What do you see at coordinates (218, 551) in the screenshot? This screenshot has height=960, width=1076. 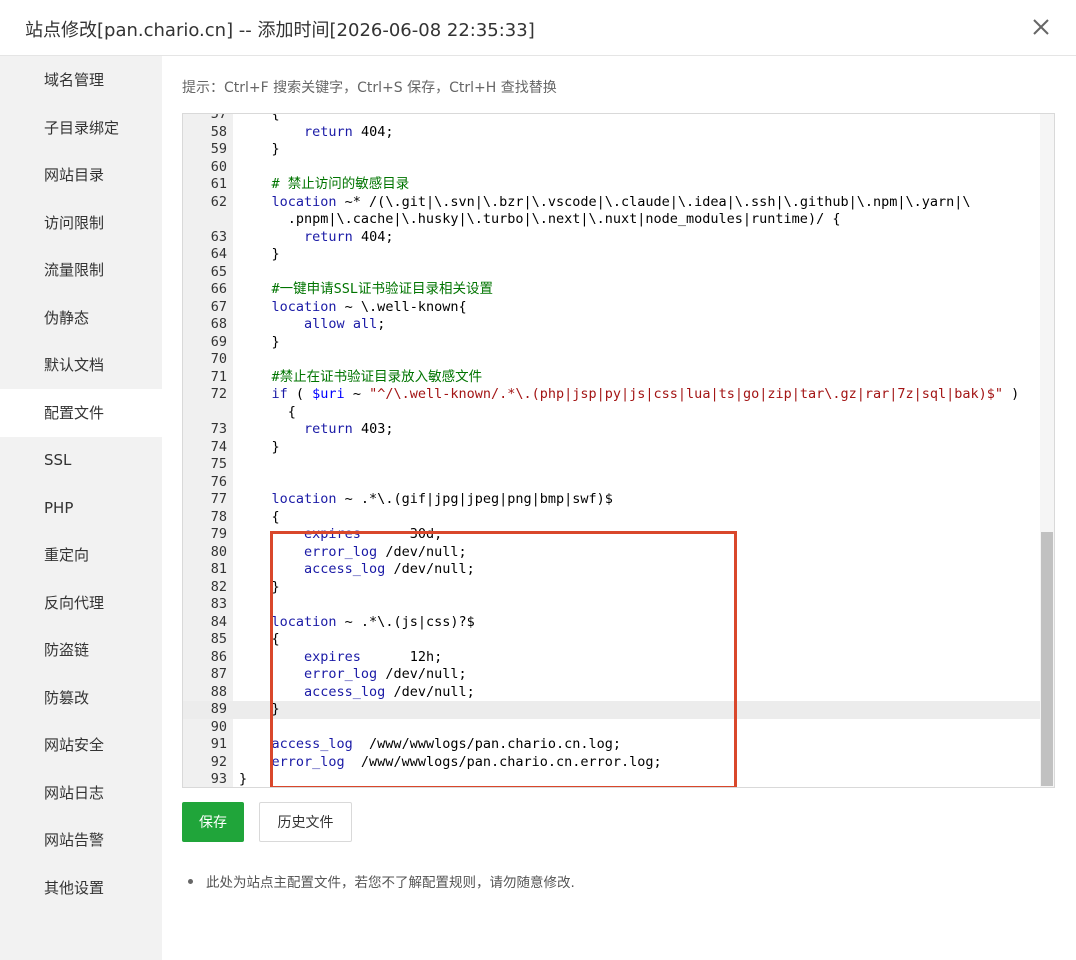 I see `line-number: 80` at bounding box center [218, 551].